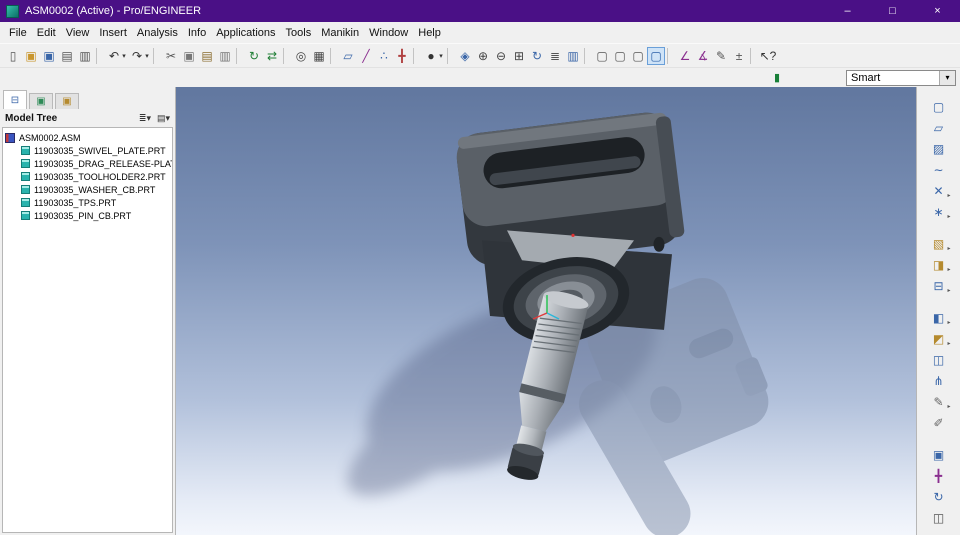  I want to click on zoom-out-icon: ⊖, so click(501, 56).